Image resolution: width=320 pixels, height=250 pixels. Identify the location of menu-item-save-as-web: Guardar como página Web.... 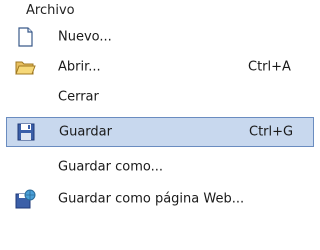
(160, 199).